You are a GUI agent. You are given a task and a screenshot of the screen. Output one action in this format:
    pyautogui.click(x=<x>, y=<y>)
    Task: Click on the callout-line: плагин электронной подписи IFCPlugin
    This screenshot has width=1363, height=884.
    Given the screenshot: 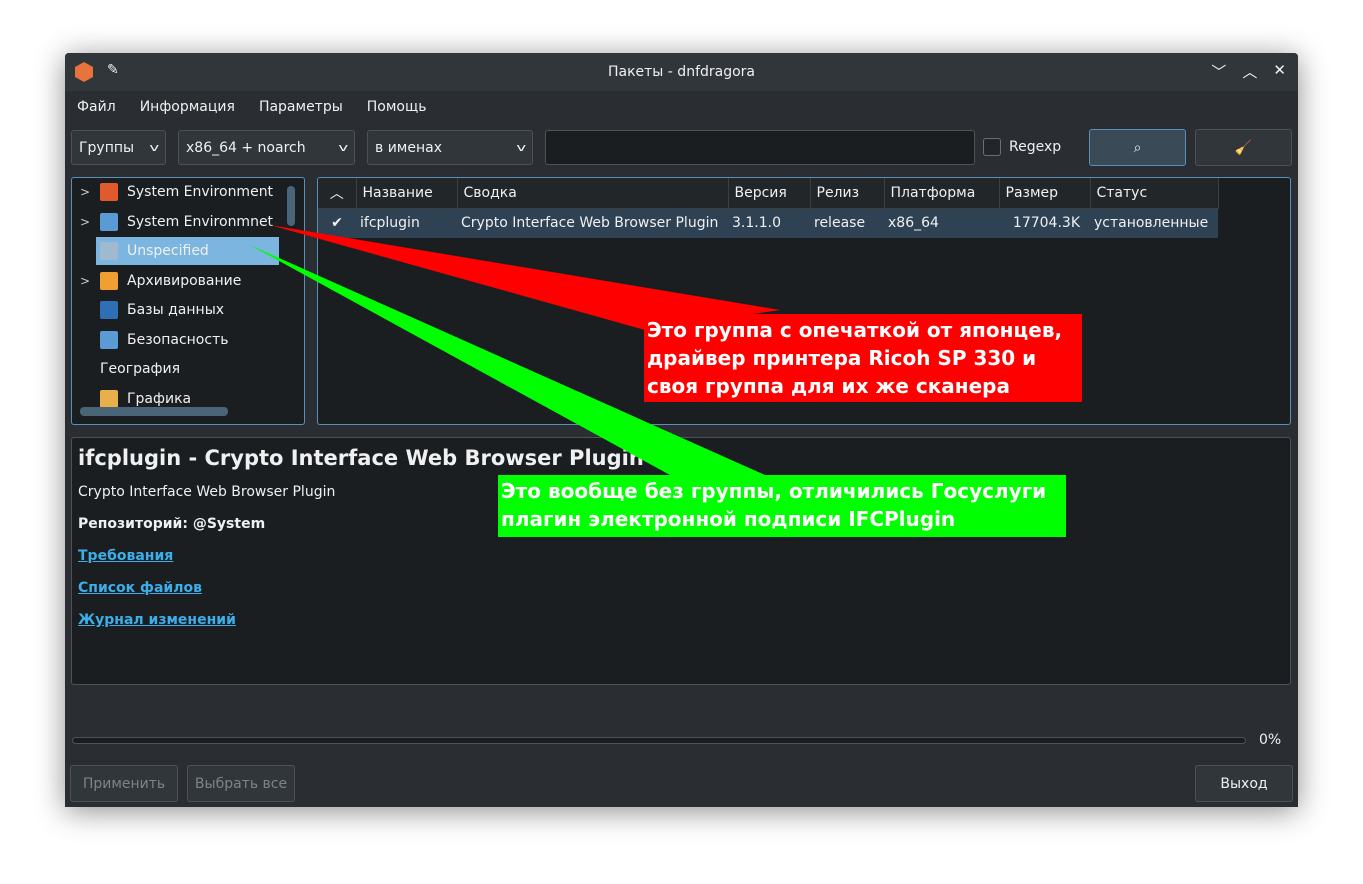 What is the action you would take?
    pyautogui.click(x=728, y=519)
    